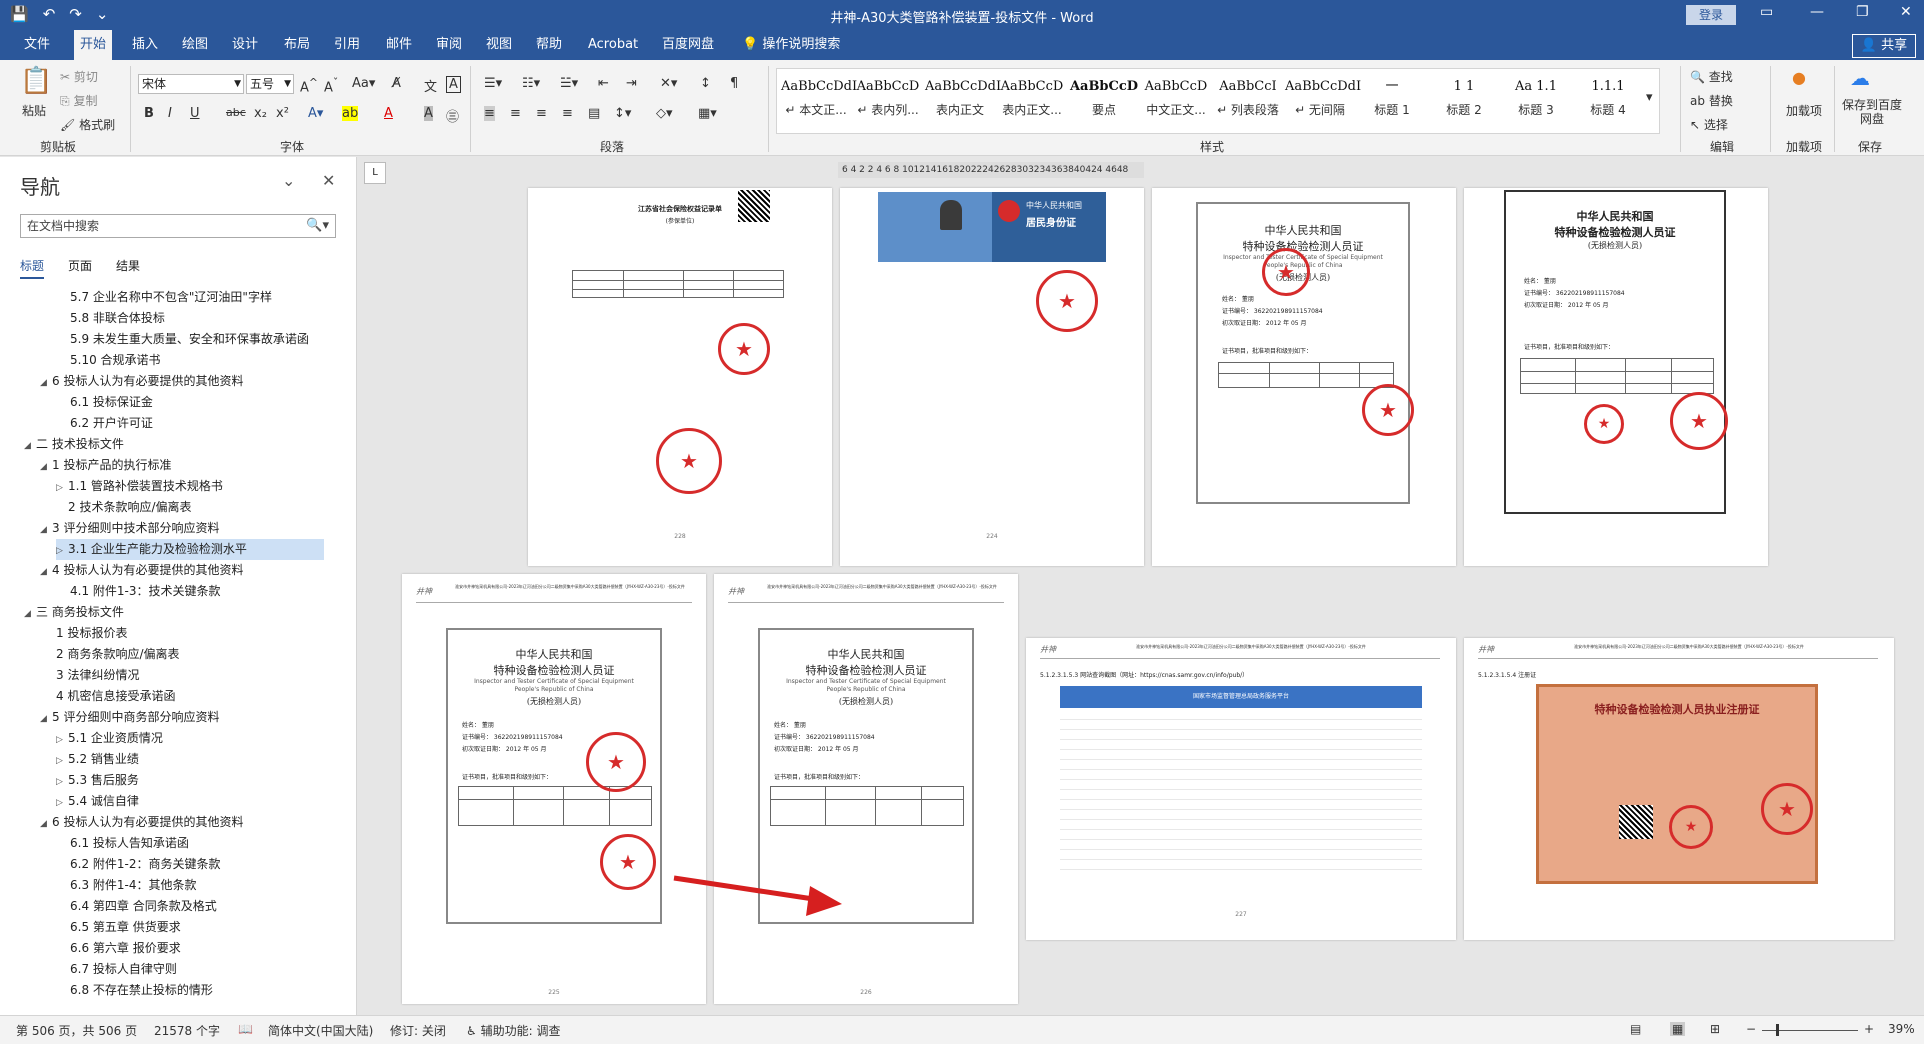 The image size is (1924, 1044). I want to click on track-changes: 修订: 关闭, so click(418, 1030).